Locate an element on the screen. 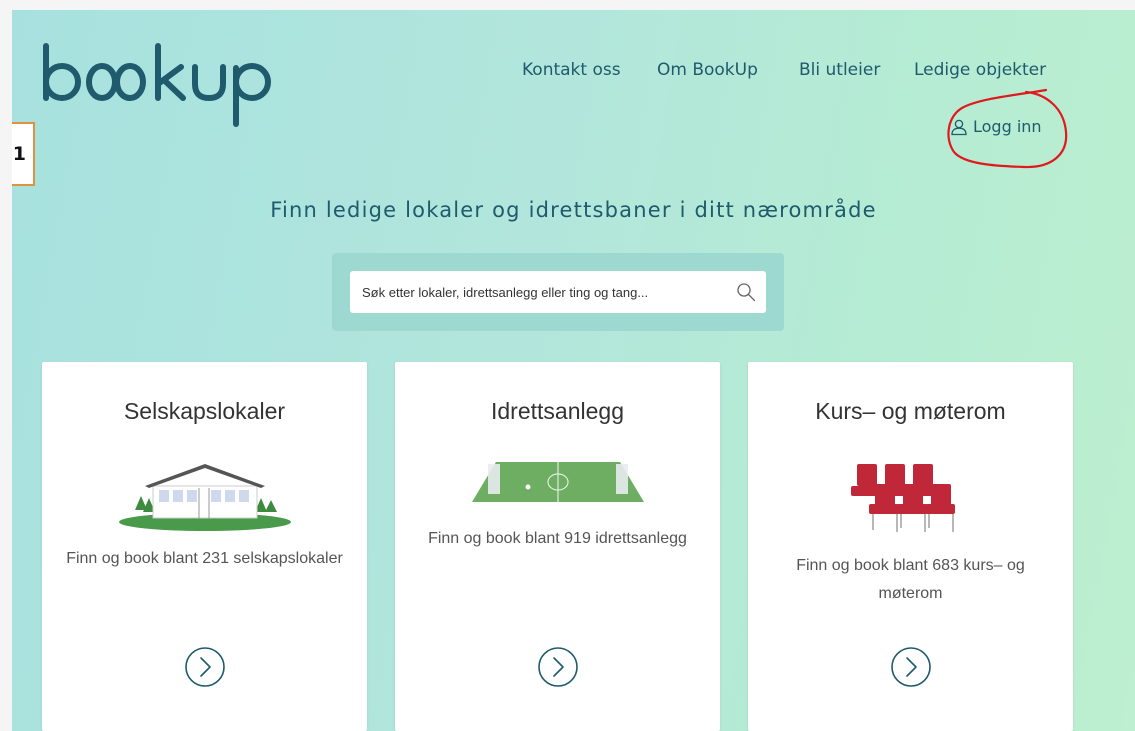 The width and height of the screenshot is (1135, 731). user-icon is located at coordinates (959, 127).